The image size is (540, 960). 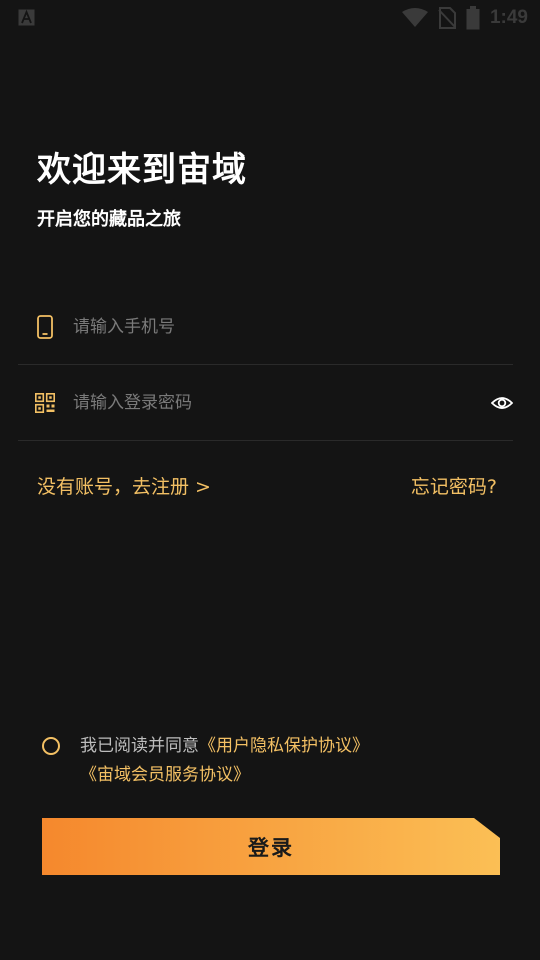 I want to click on auth-links-row: 没有账号，去注册 > 忘记密码?, so click(x=267, y=486).